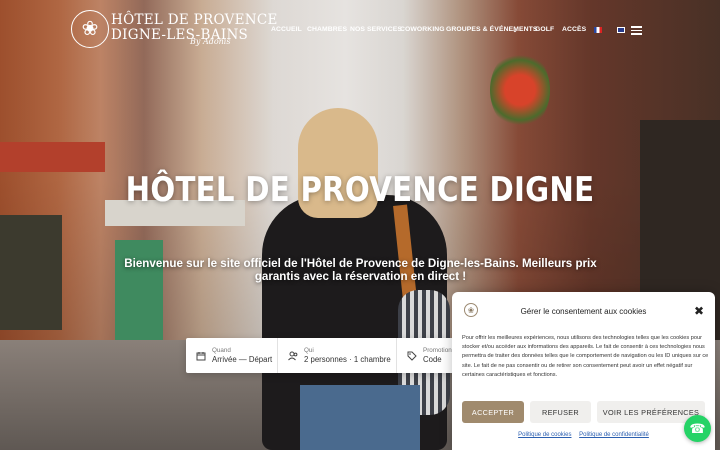  What do you see at coordinates (139, 290) in the screenshot?
I see `green-shutter` at bounding box center [139, 290].